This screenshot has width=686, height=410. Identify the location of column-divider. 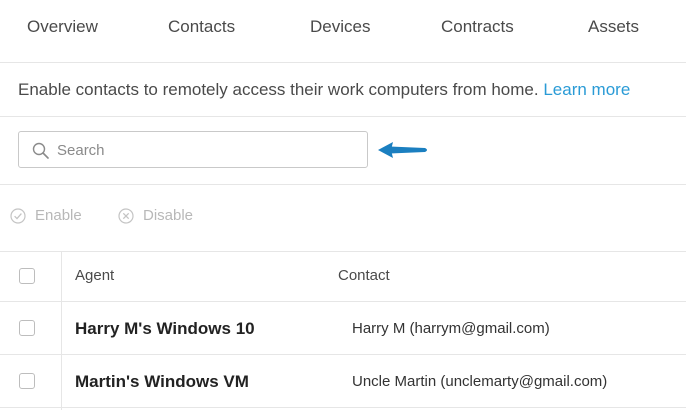
(61, 331).